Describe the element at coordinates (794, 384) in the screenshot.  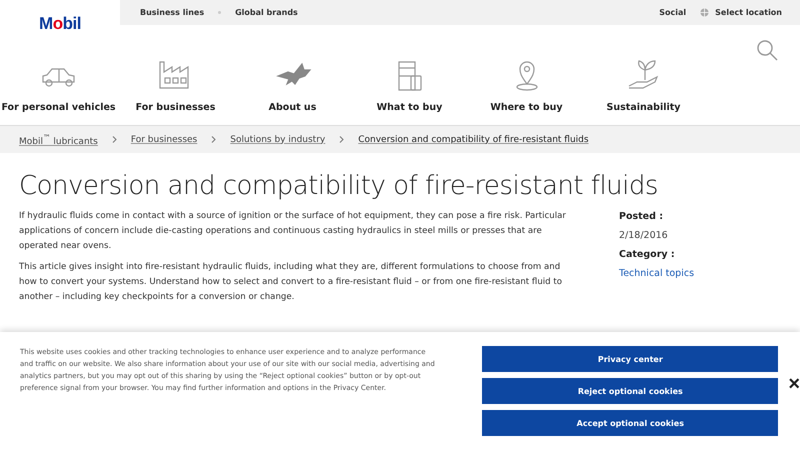
I see `close-button: ×` at that location.